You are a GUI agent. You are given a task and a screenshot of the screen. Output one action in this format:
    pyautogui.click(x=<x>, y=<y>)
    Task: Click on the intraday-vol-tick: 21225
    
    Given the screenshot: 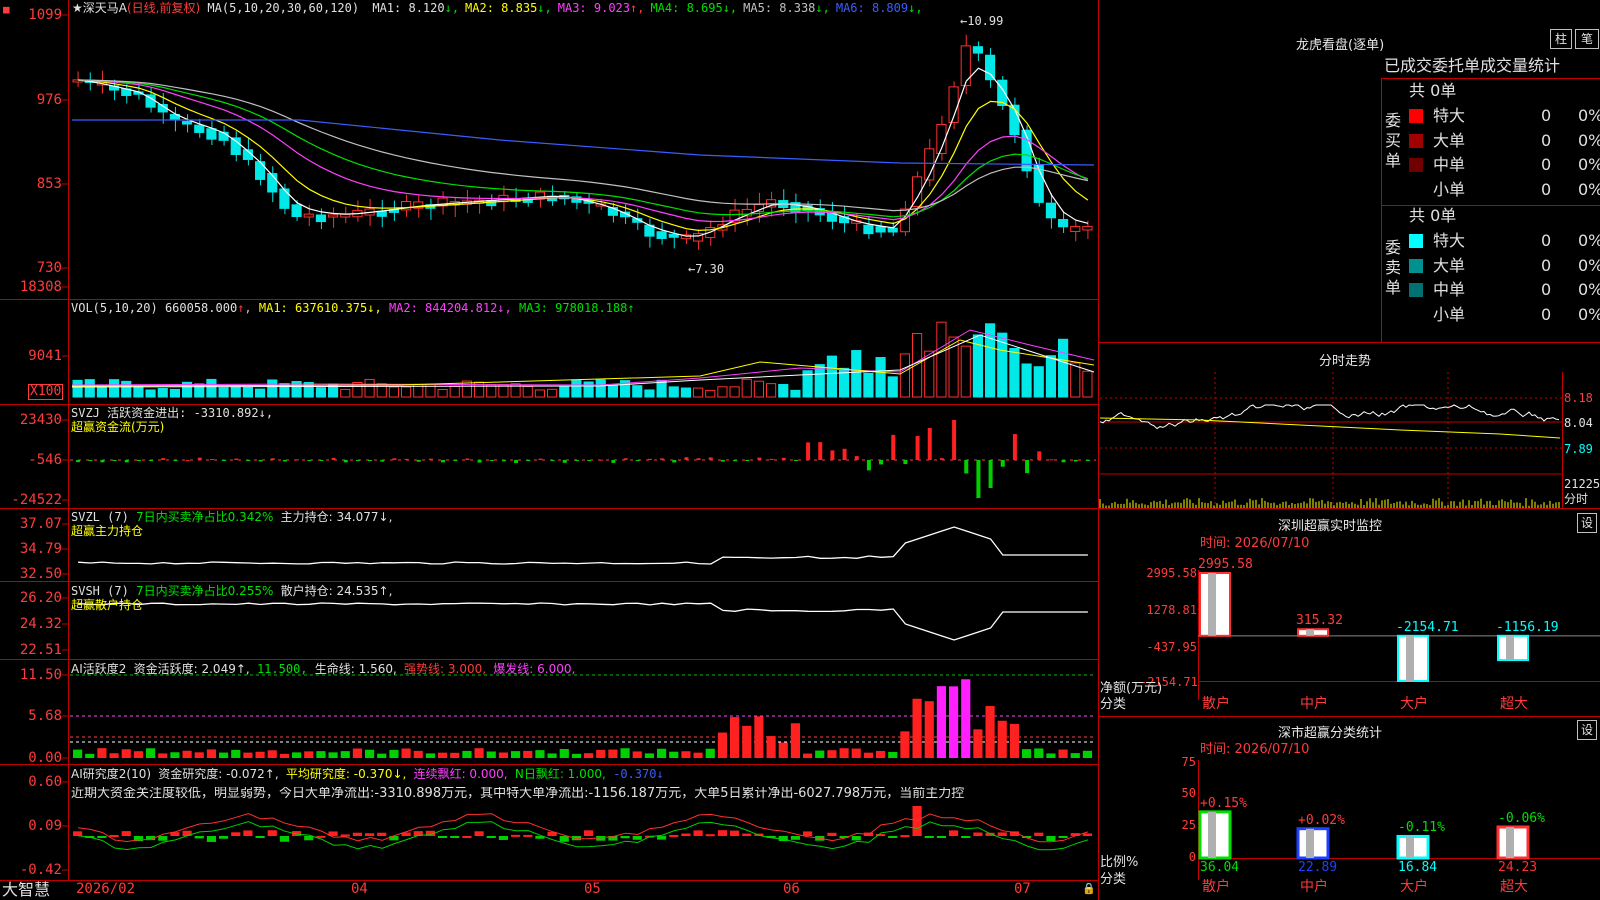 What is the action you would take?
    pyautogui.click(x=1582, y=484)
    